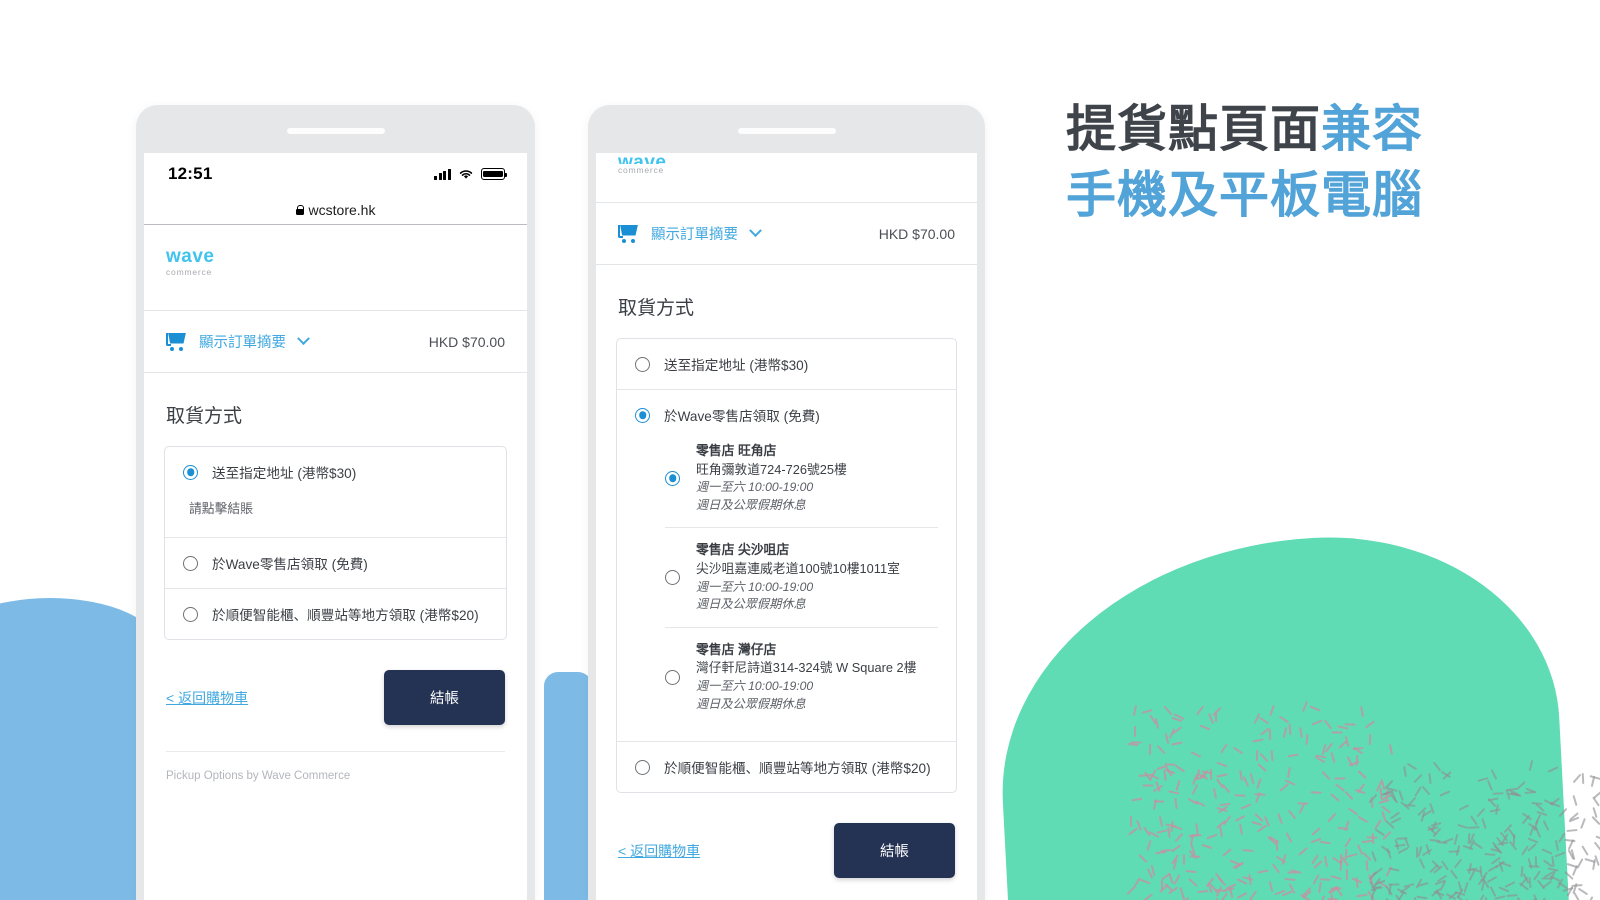 The width and height of the screenshot is (1600, 900). What do you see at coordinates (442, 174) in the screenshot?
I see `cellular-signal-icon` at bounding box center [442, 174].